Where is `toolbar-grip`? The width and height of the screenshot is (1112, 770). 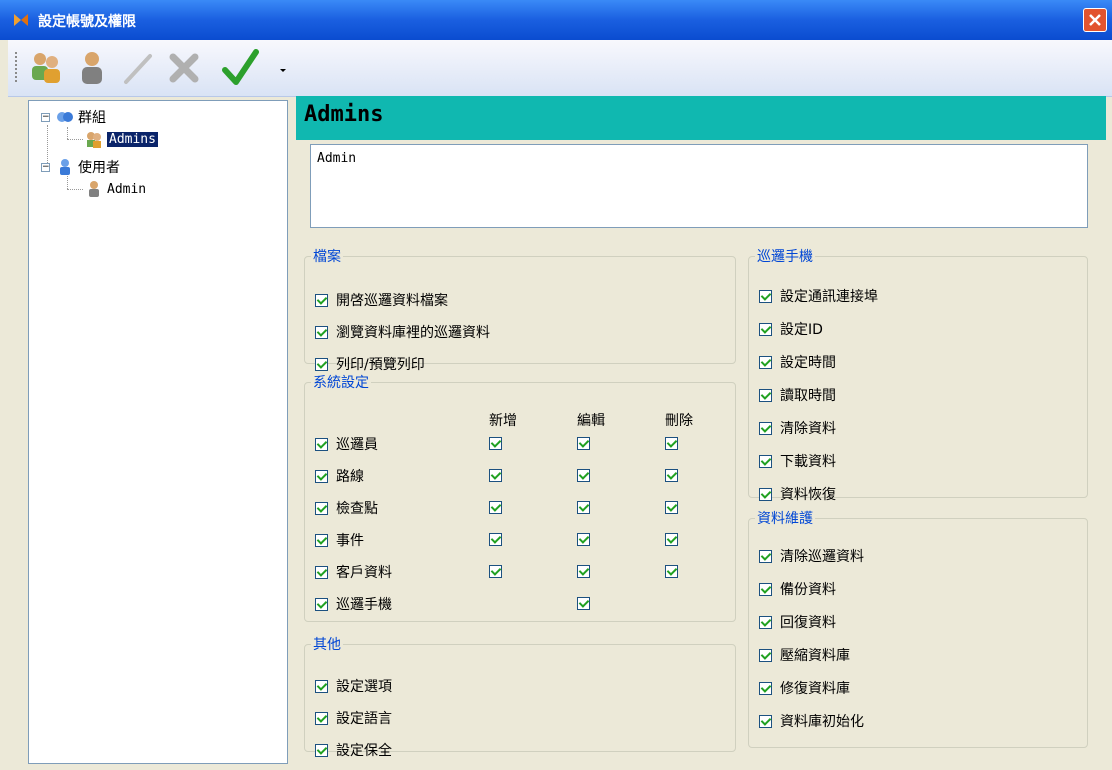
toolbar-grip is located at coordinates (17, 67).